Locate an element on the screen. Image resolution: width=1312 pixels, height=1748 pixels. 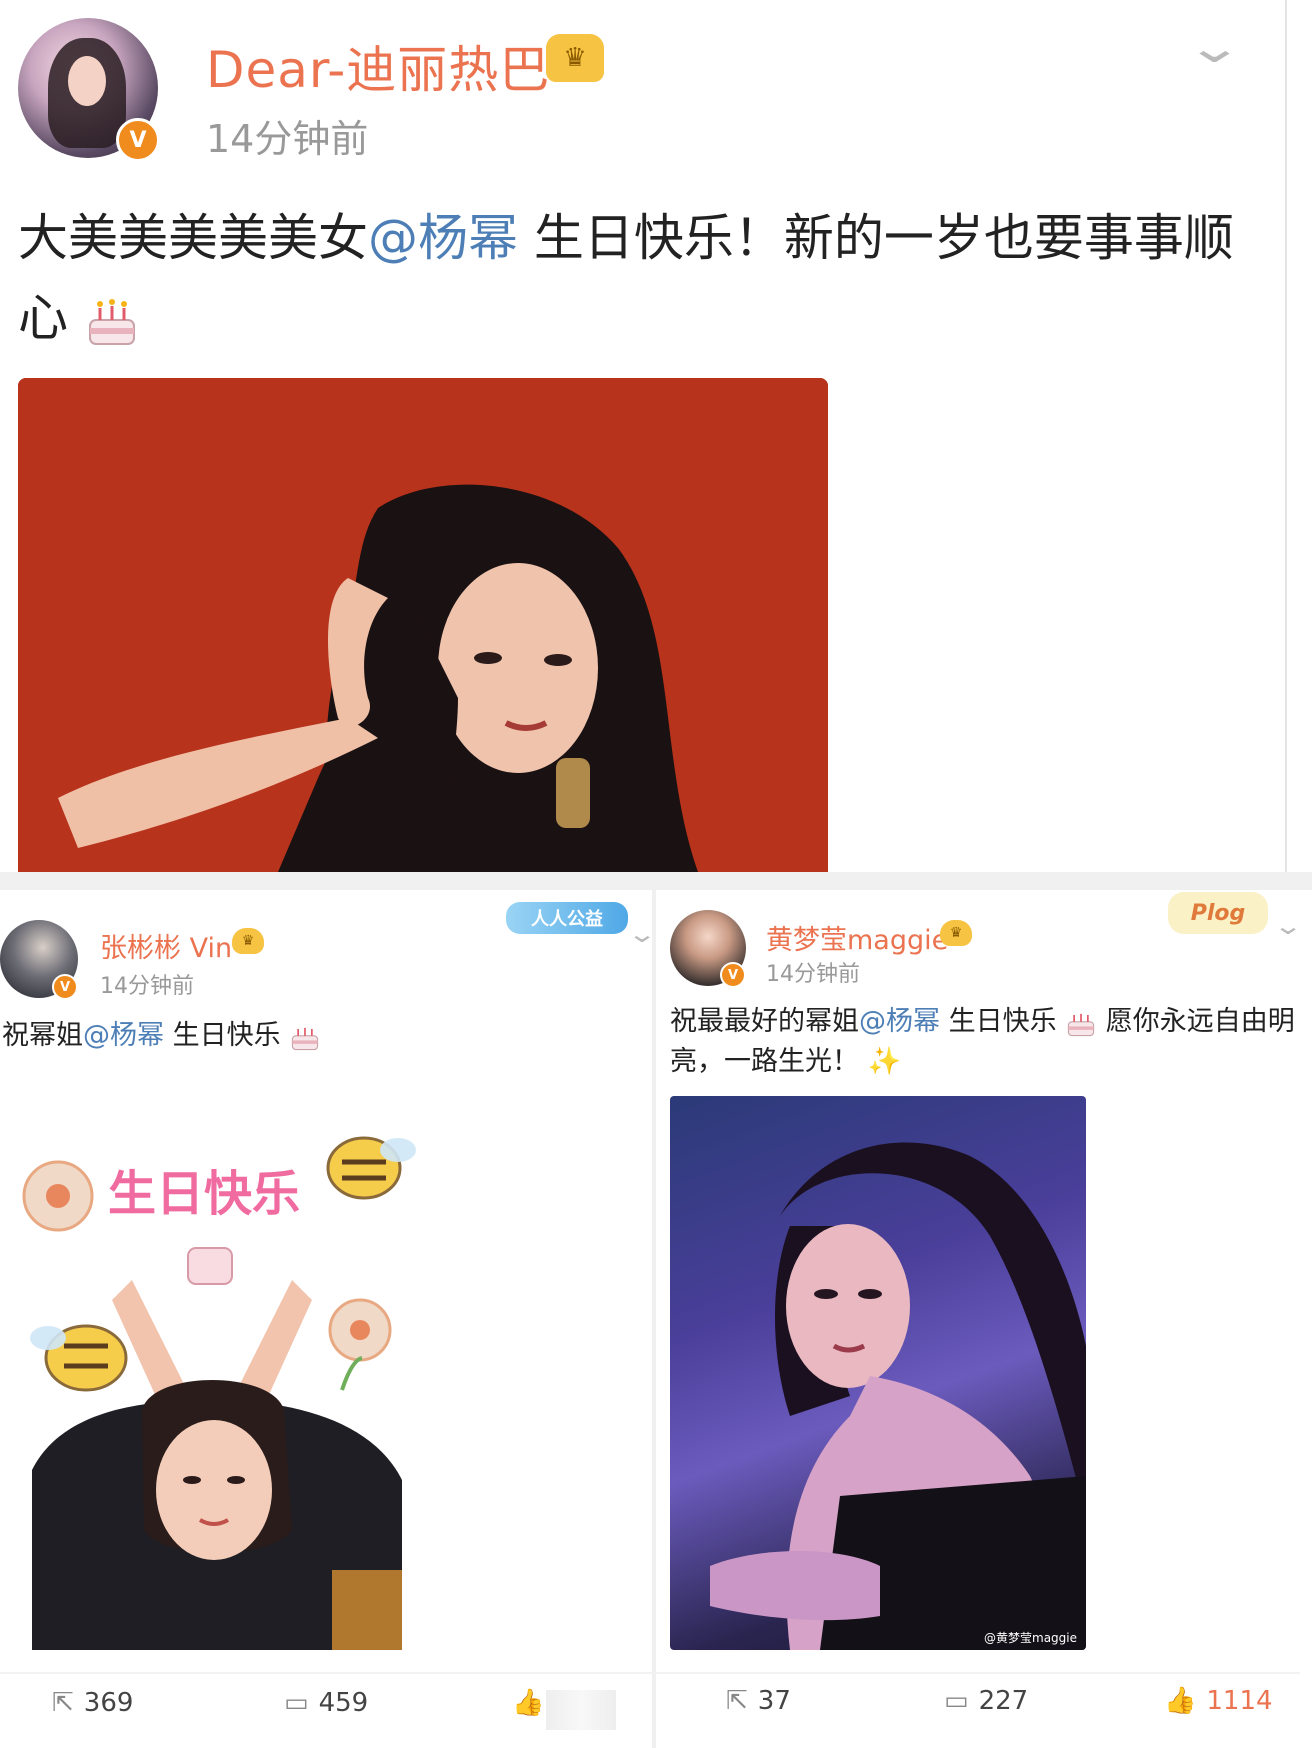
comment-button: ▭ 227 is located at coordinates (986, 1701).